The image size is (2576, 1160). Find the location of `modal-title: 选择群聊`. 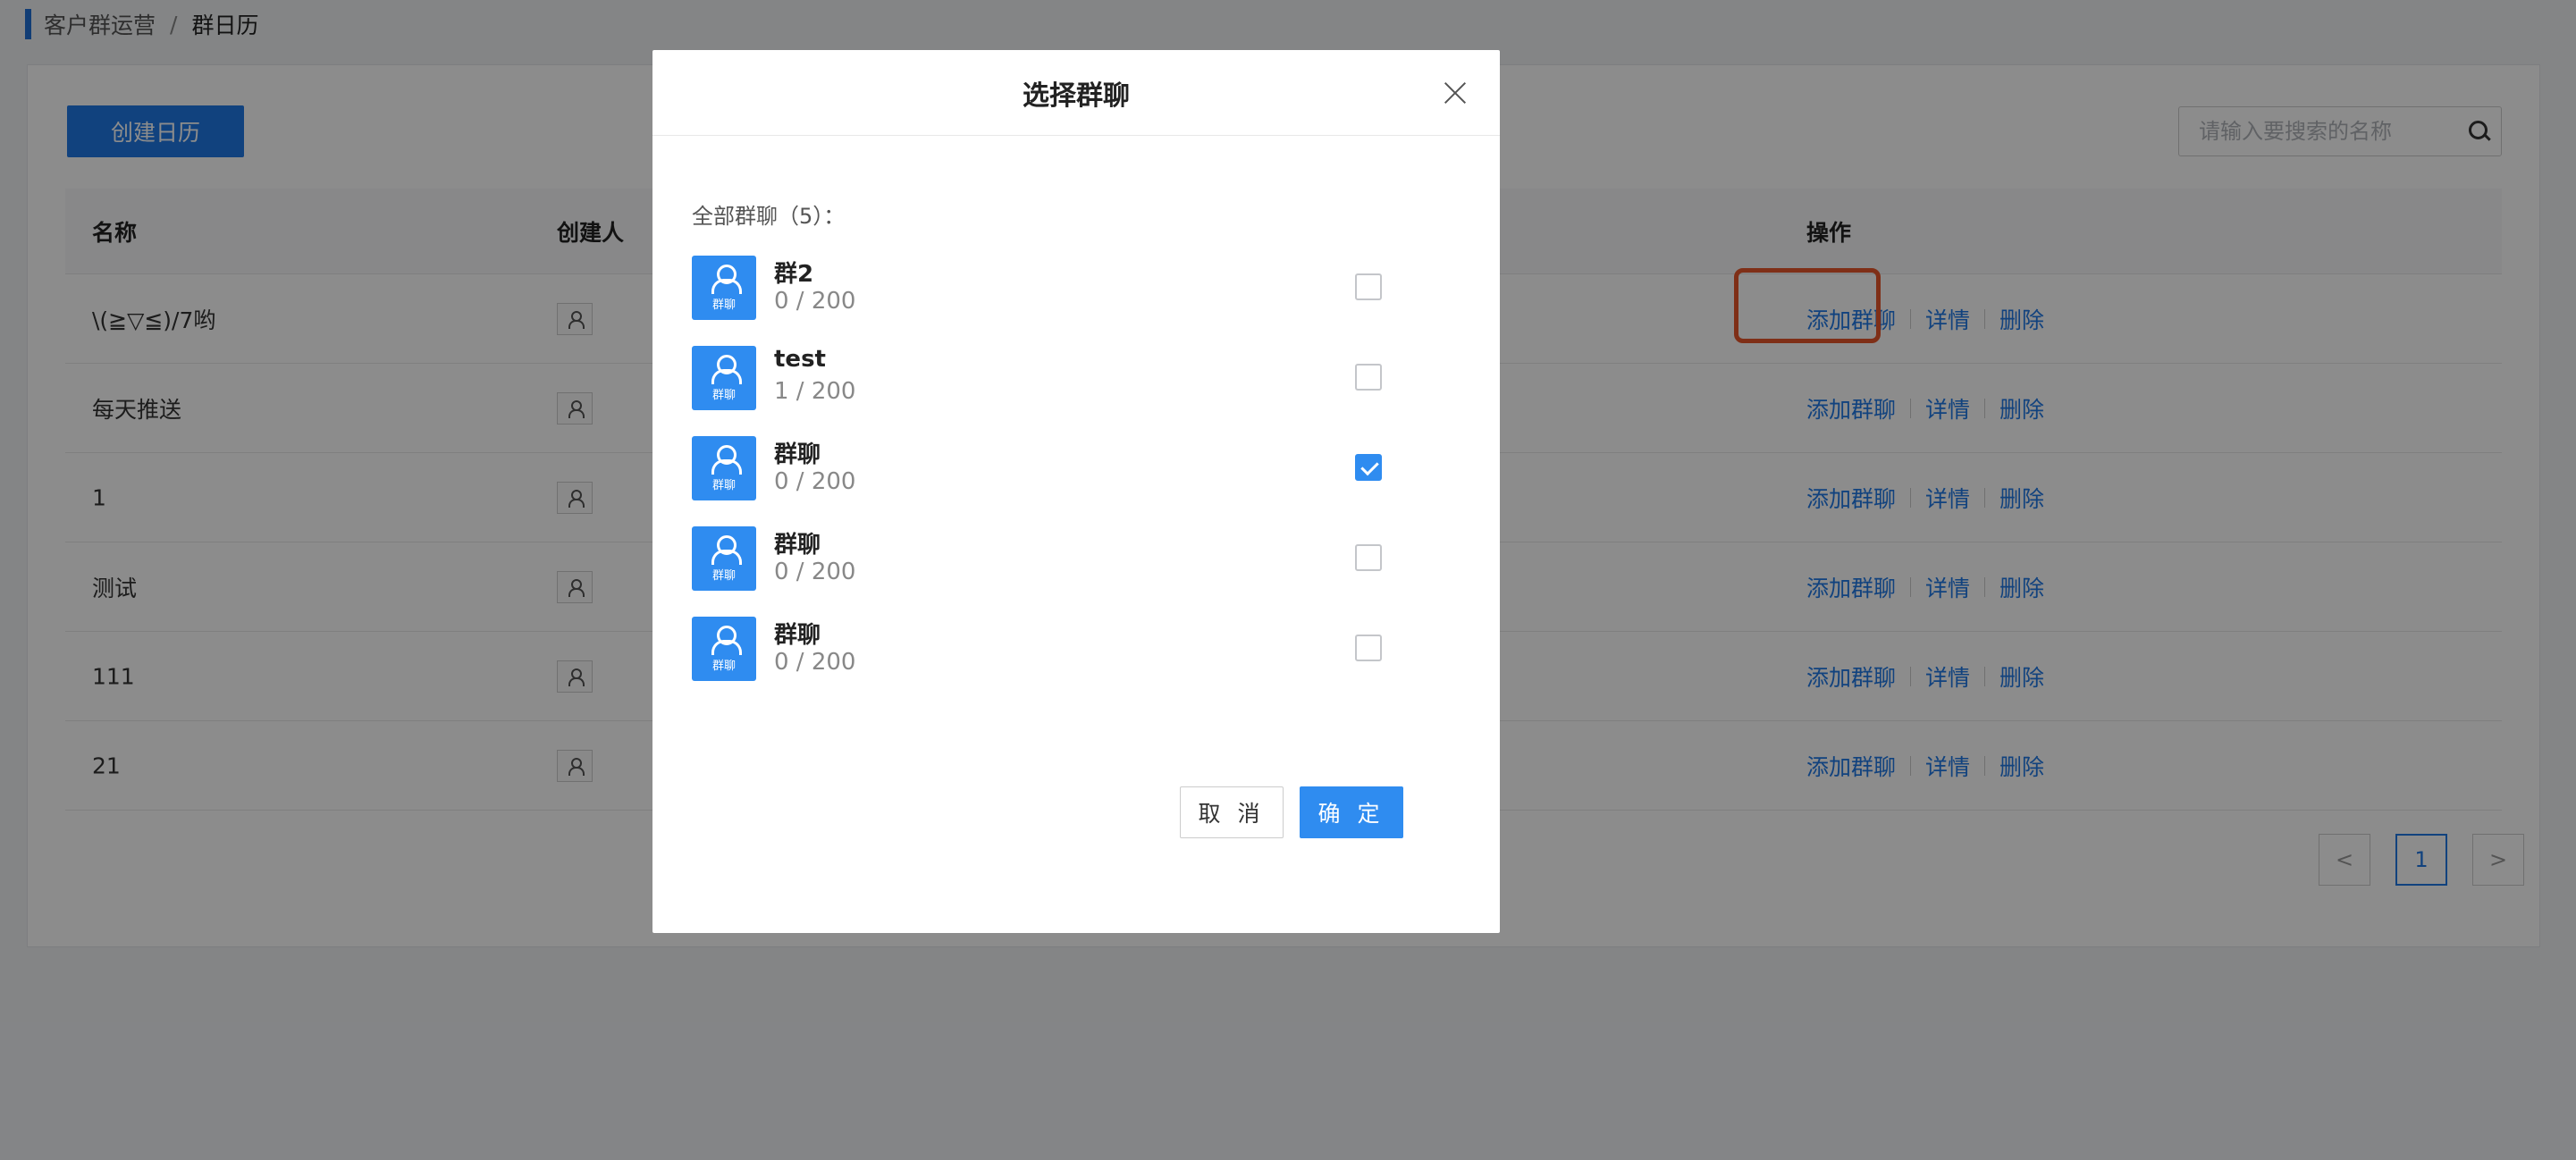

modal-title: 选择群聊 is located at coordinates (1077, 96).